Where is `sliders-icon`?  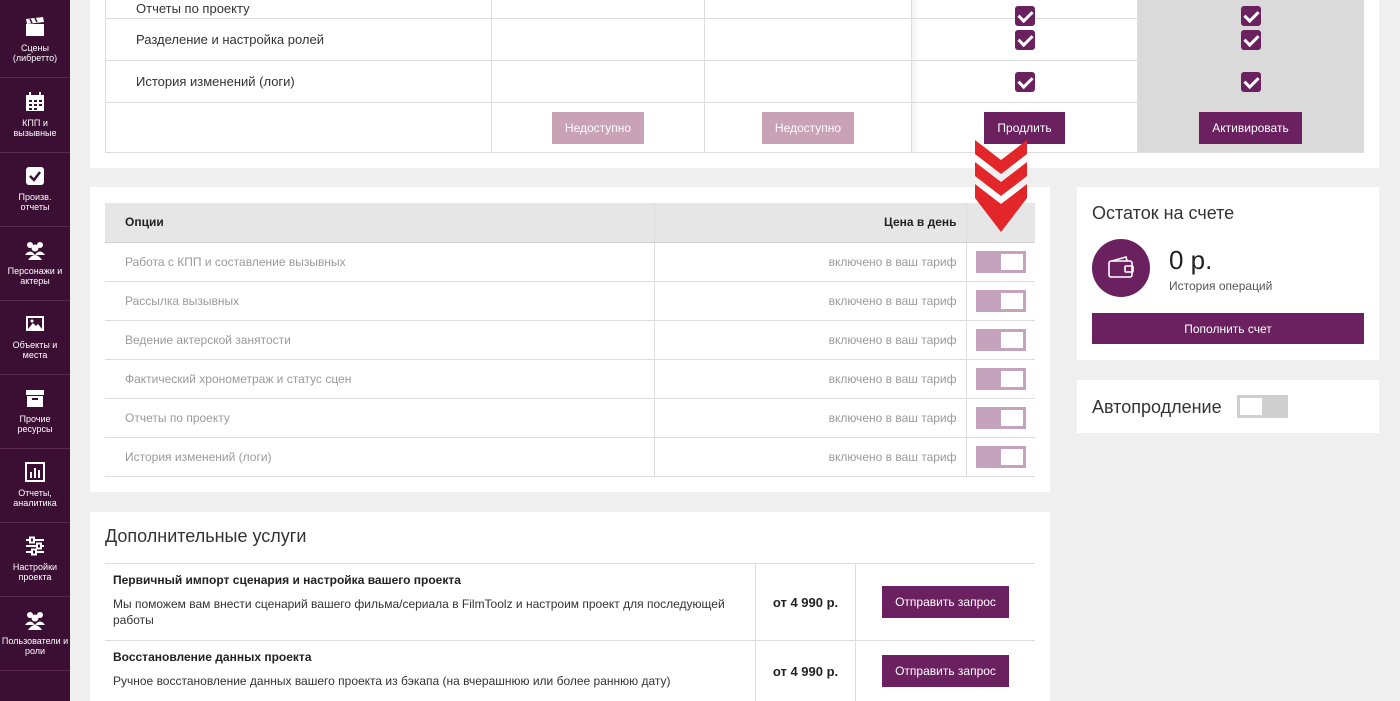
sliders-icon is located at coordinates (35, 546).